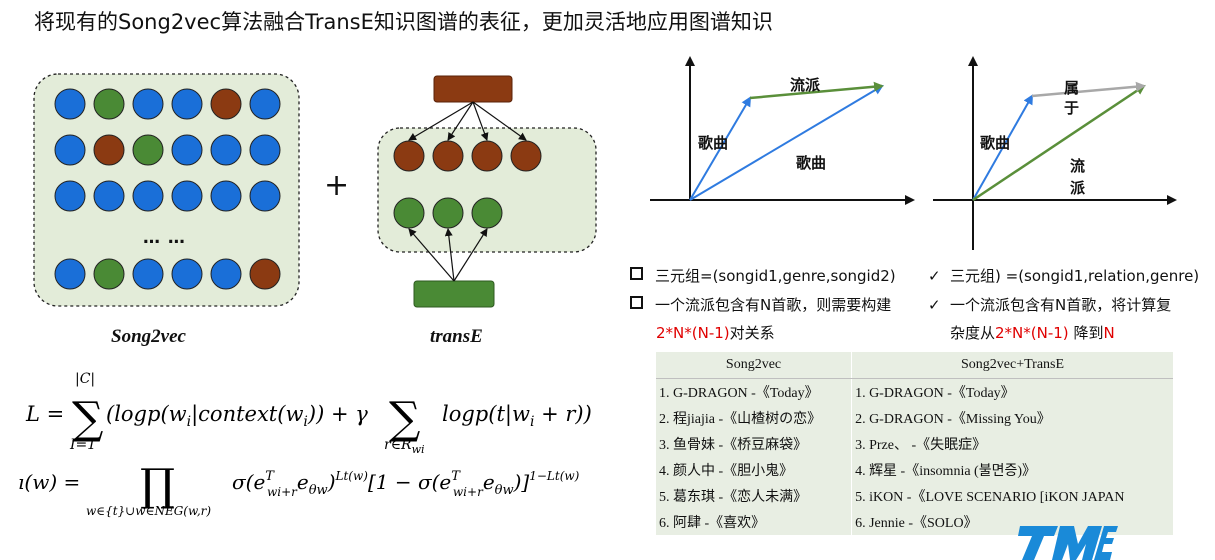 This screenshot has height=560, width=1215. I want to click on table-cell: 6. 阿肆 -《喜欢》, so click(712, 523).